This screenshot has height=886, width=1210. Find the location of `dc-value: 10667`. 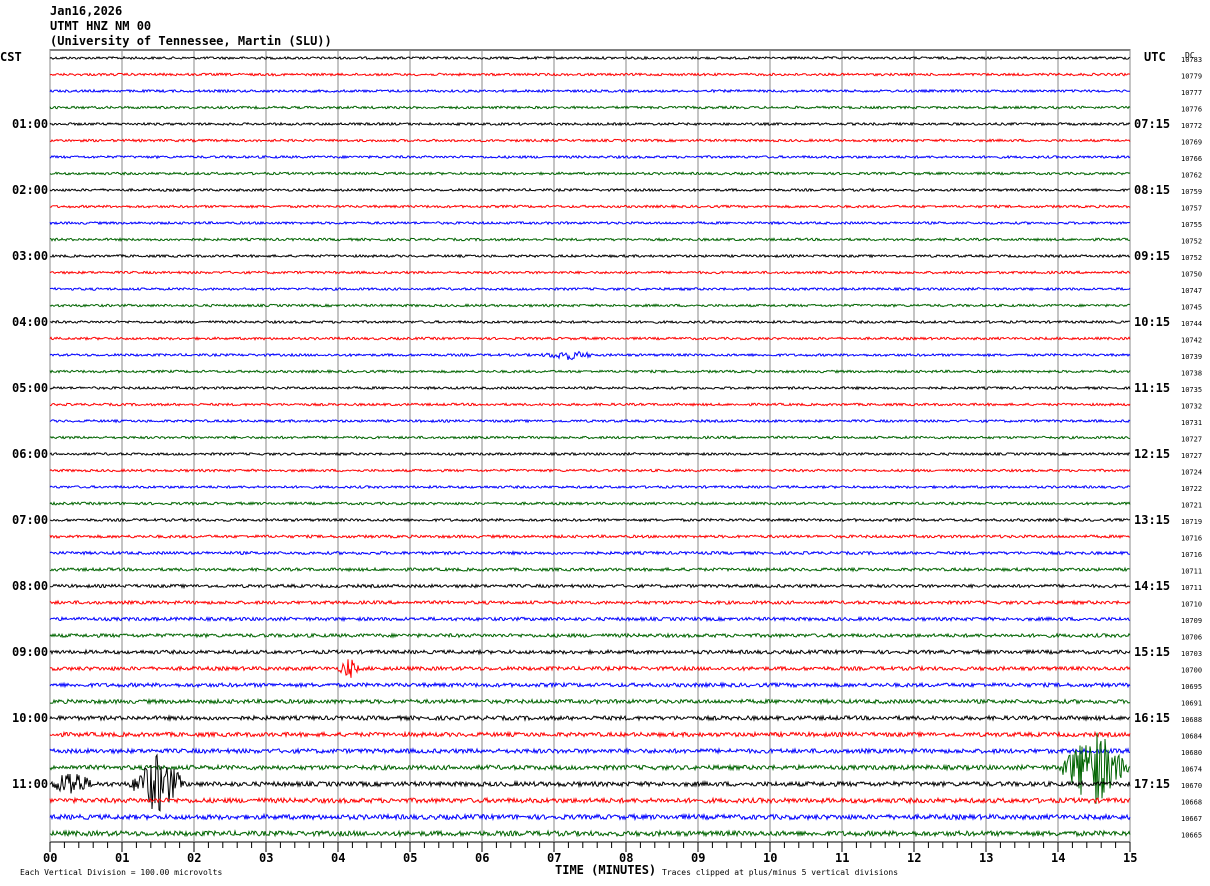

dc-value: 10667 is located at coordinates (1191, 819).